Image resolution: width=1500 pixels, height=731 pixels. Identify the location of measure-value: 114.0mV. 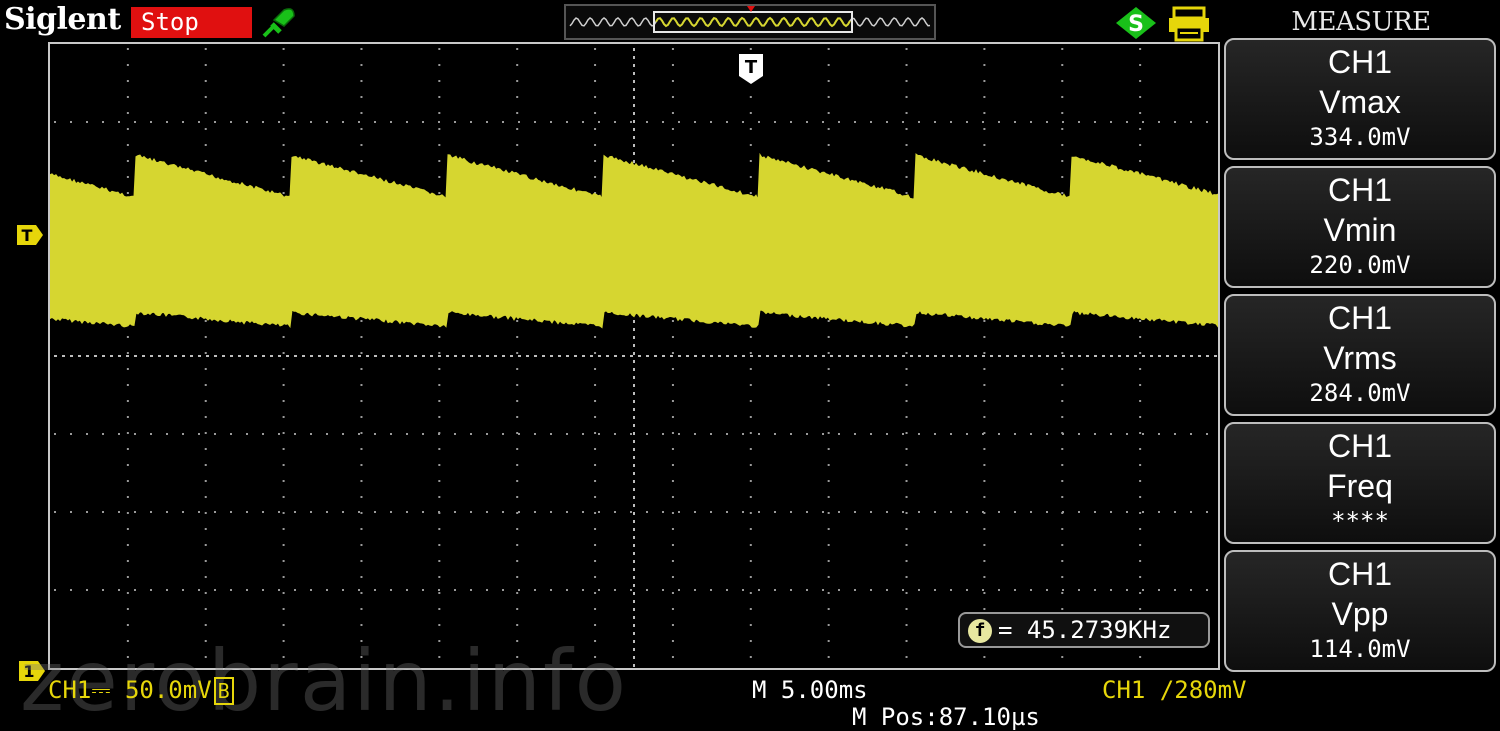
(1360, 649).